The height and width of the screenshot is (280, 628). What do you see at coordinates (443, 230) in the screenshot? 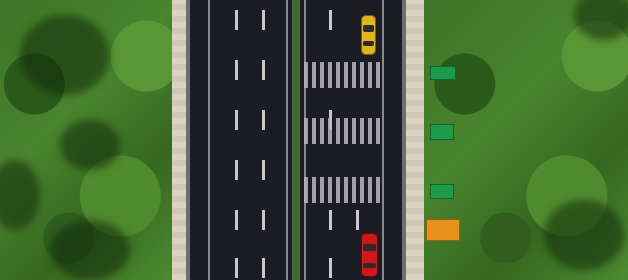
I see `orange-sign` at bounding box center [443, 230].